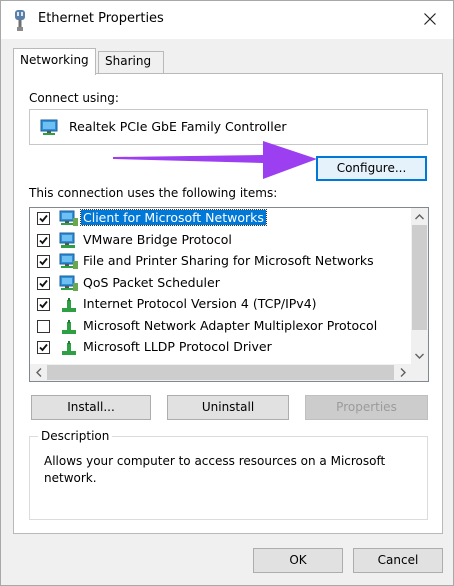 Image resolution: width=454 pixels, height=586 pixels. Describe the element at coordinates (54, 61) in the screenshot. I see `tab-networking: Networking` at that location.